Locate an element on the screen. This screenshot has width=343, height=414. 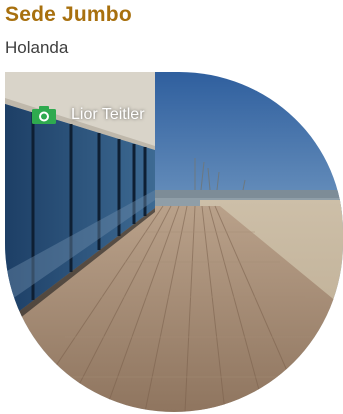
camera-icon is located at coordinates (44, 115).